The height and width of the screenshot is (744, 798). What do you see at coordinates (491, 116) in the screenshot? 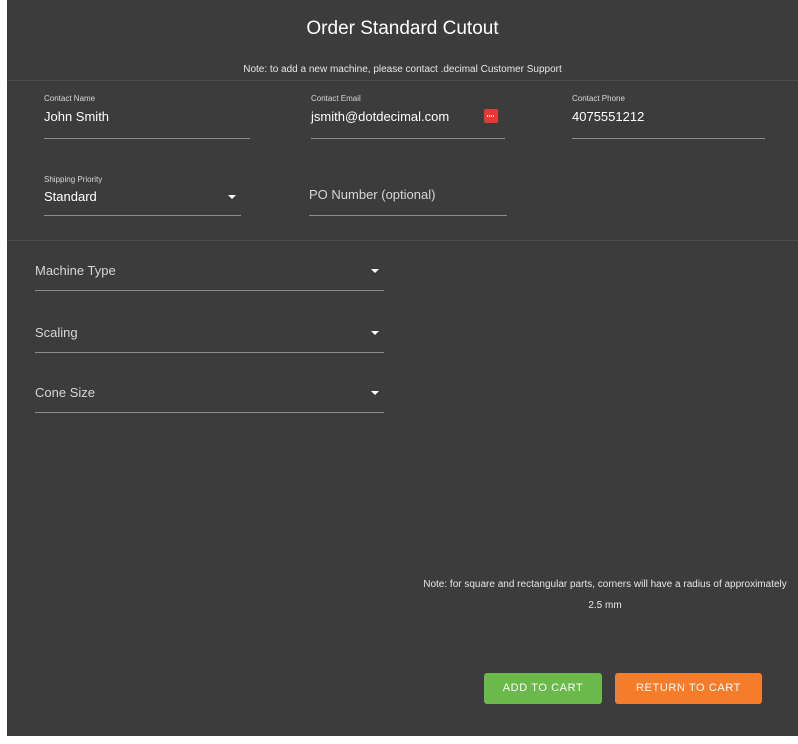
I see `password-manager-icon` at bounding box center [491, 116].